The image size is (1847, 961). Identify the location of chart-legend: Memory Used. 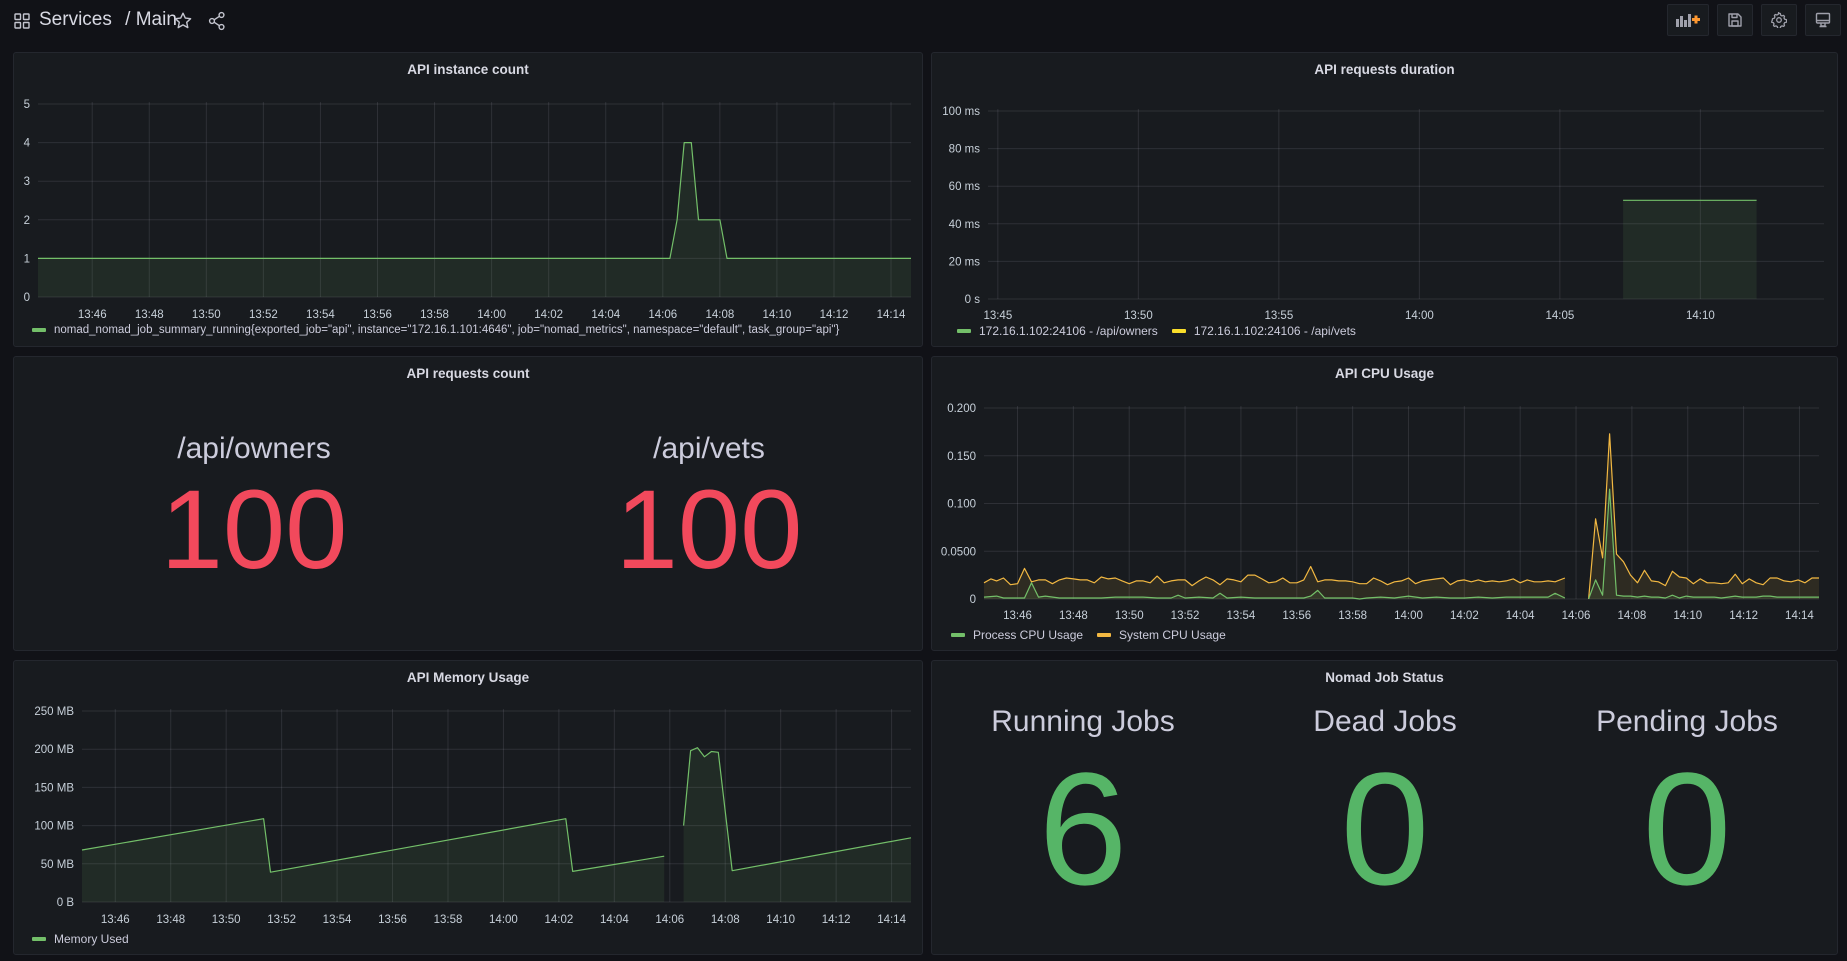
(87, 939).